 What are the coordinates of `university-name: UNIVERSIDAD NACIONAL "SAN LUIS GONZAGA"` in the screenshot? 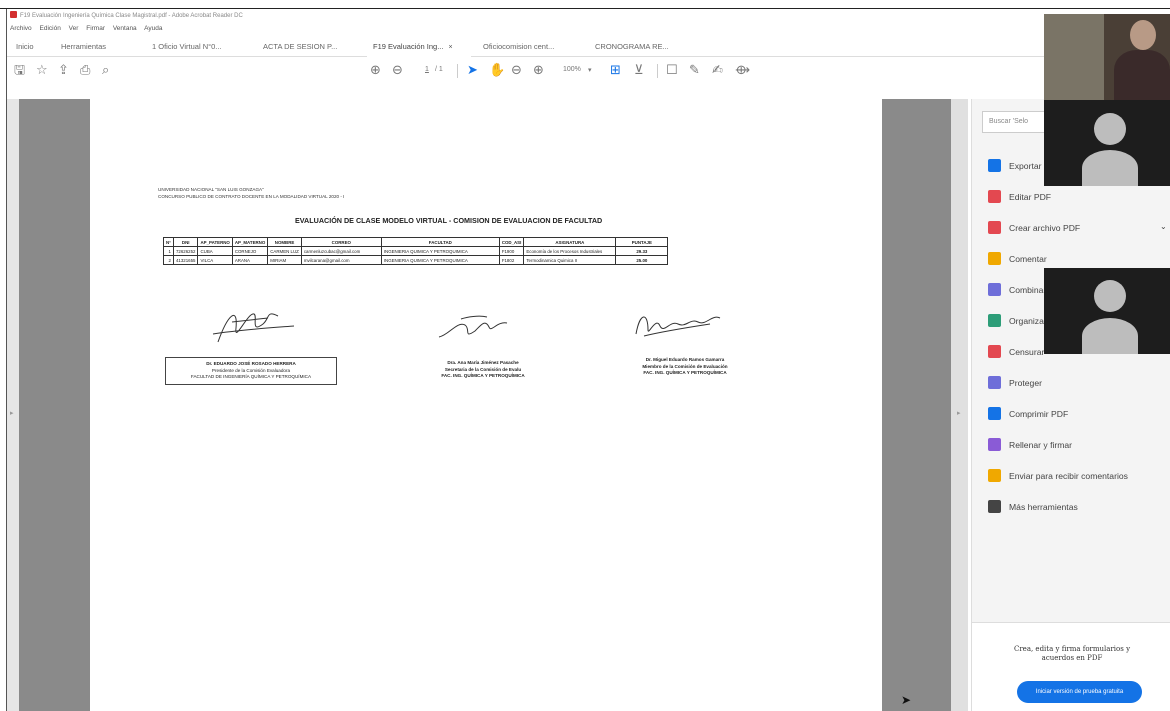 It's located at (211, 189).